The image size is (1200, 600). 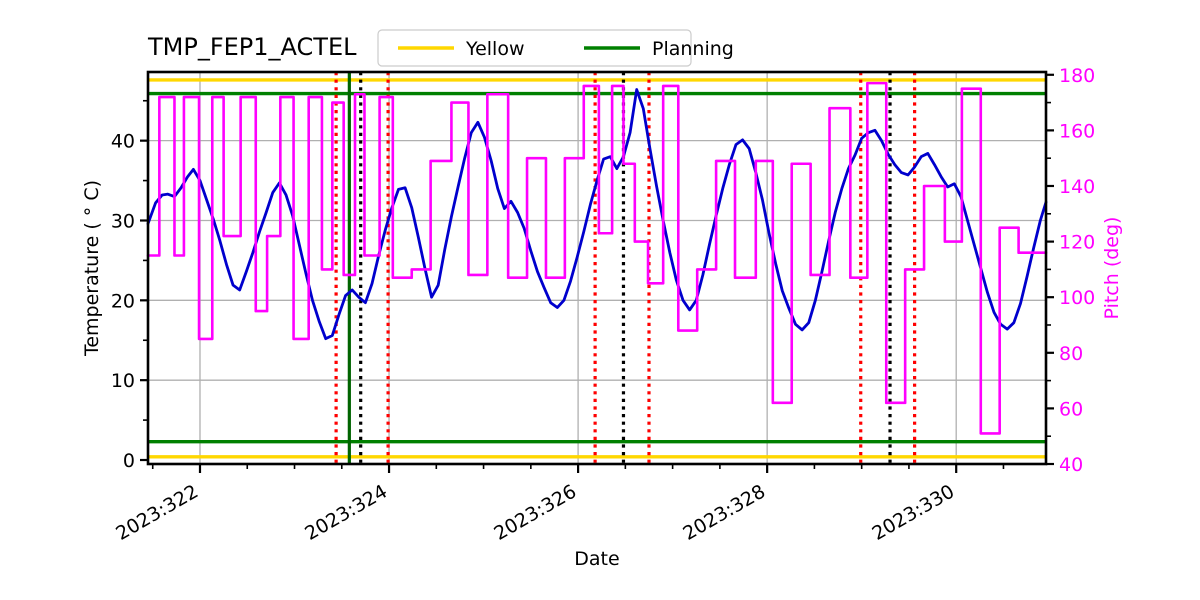 What do you see at coordinates (123, 381) in the screenshot?
I see `y-tick-label-left: 10` at bounding box center [123, 381].